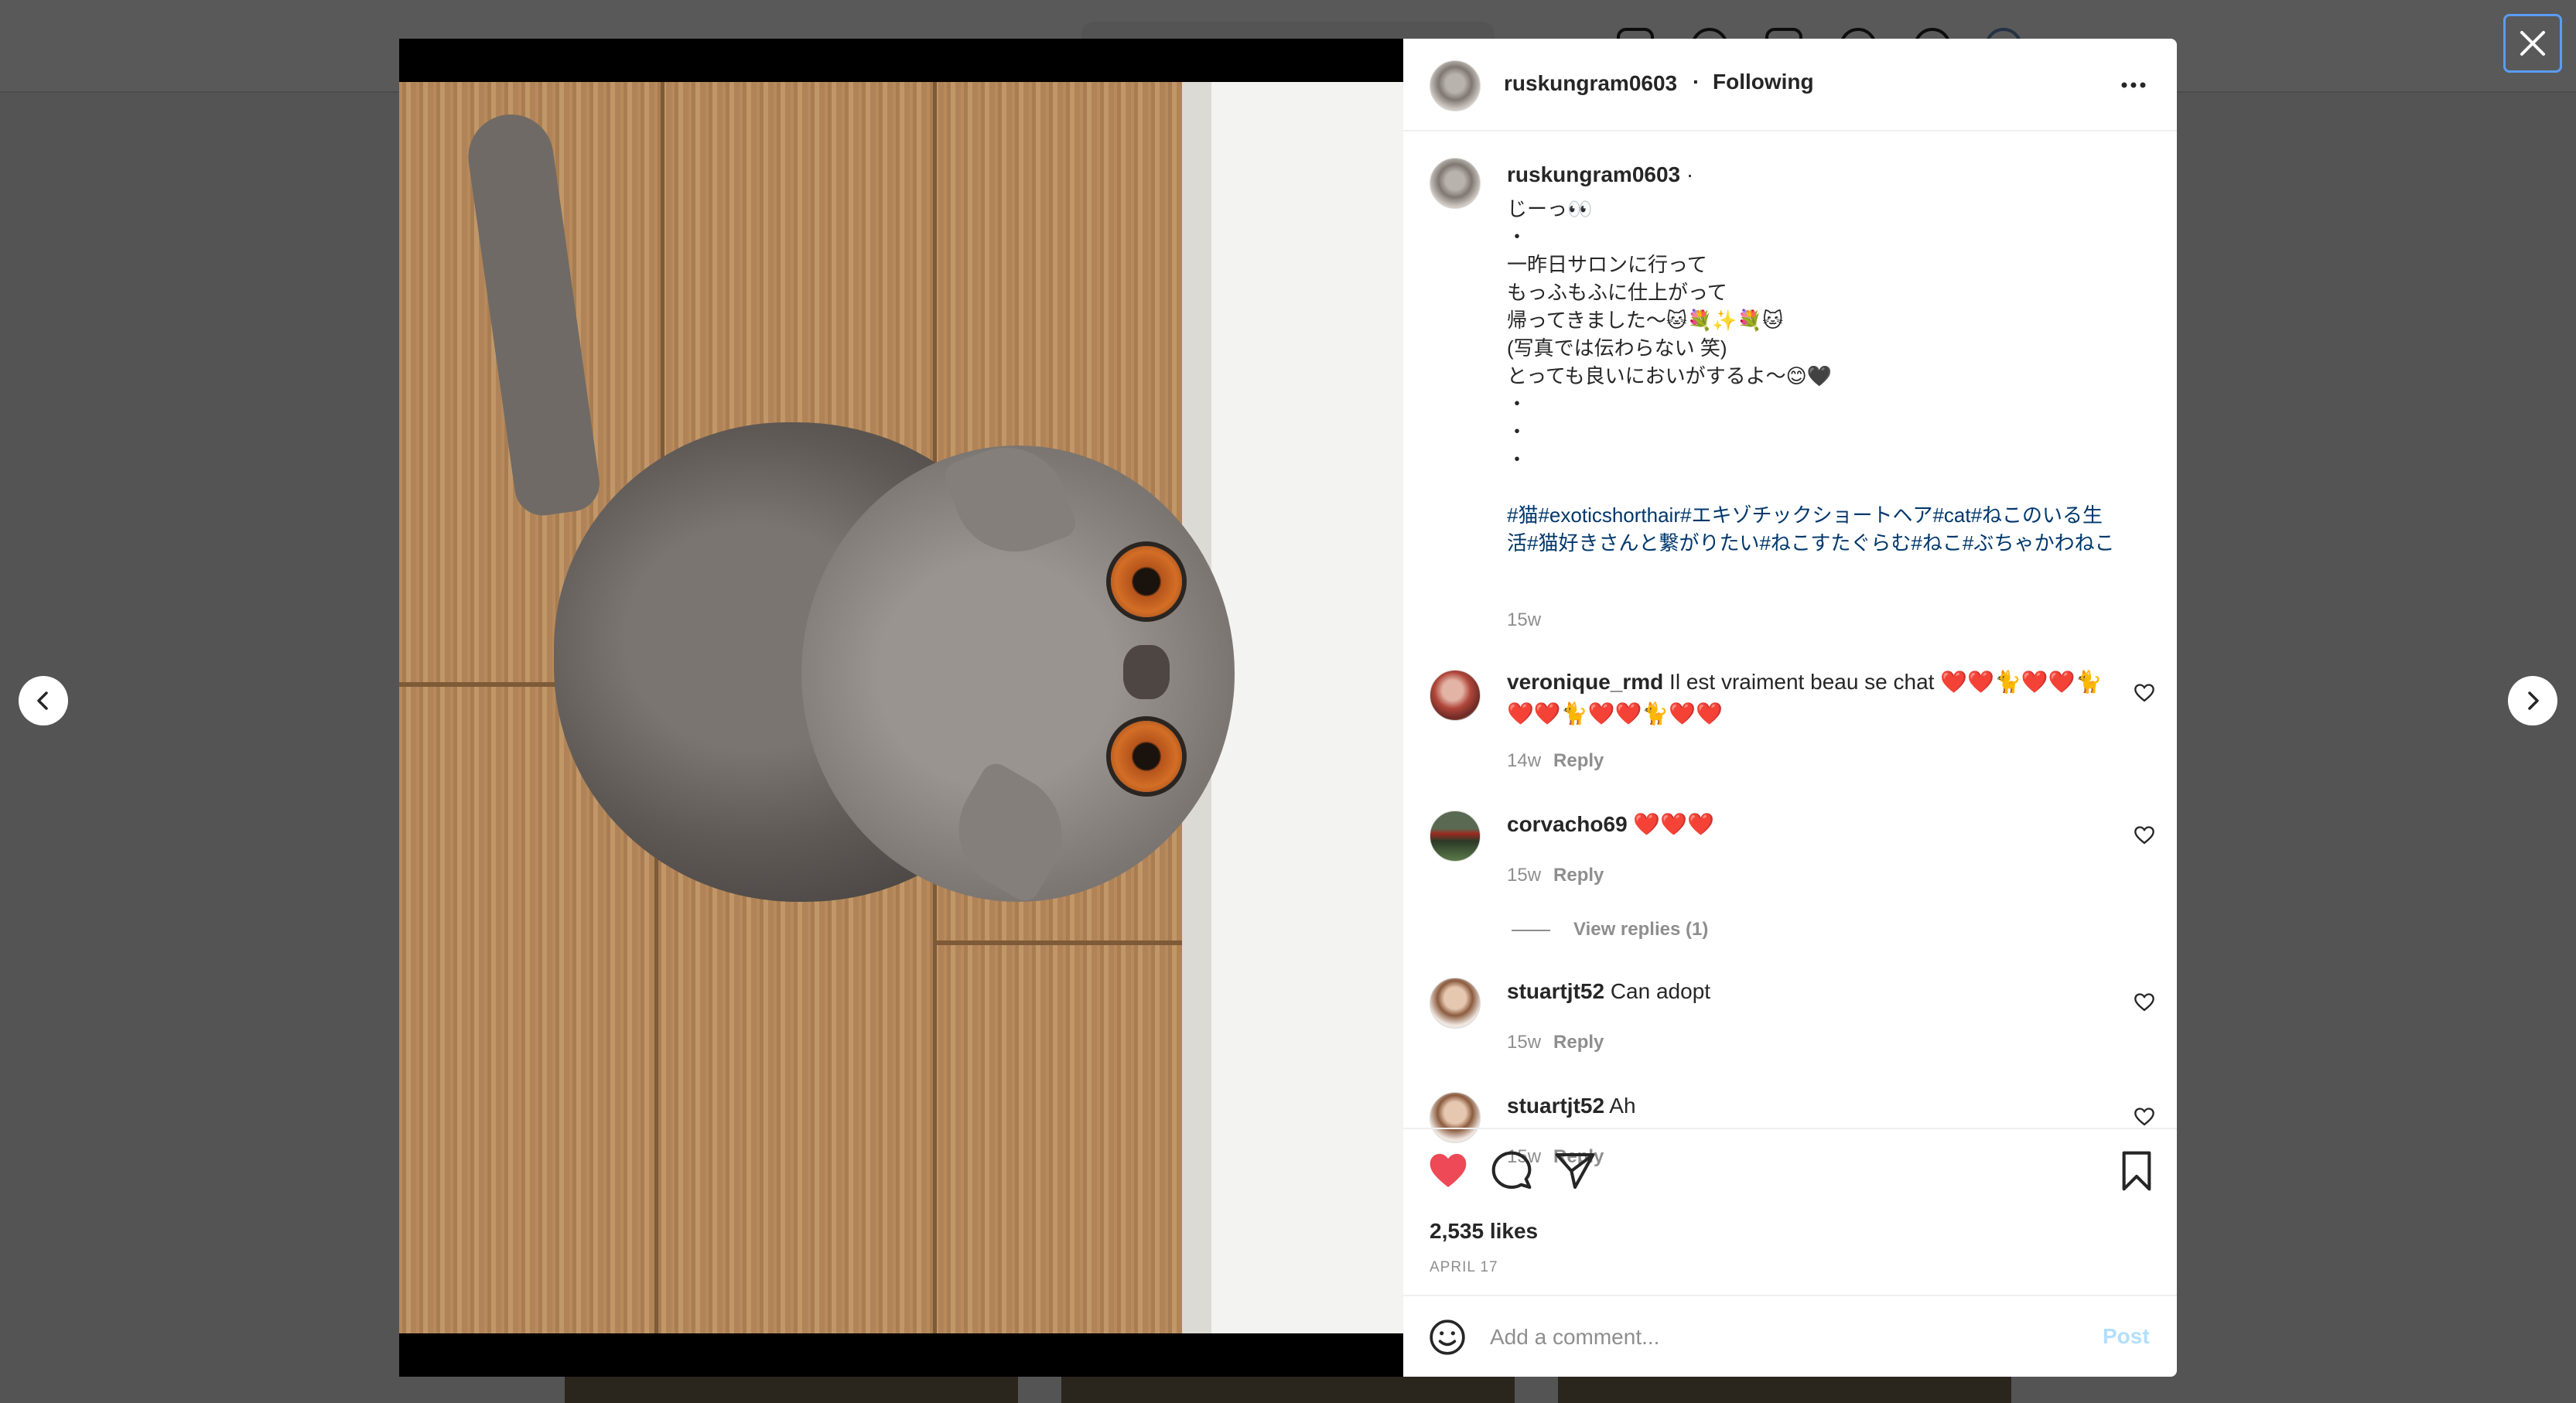 Image resolution: width=2576 pixels, height=1403 pixels. I want to click on post-username: ruskungram0603, so click(1590, 83).